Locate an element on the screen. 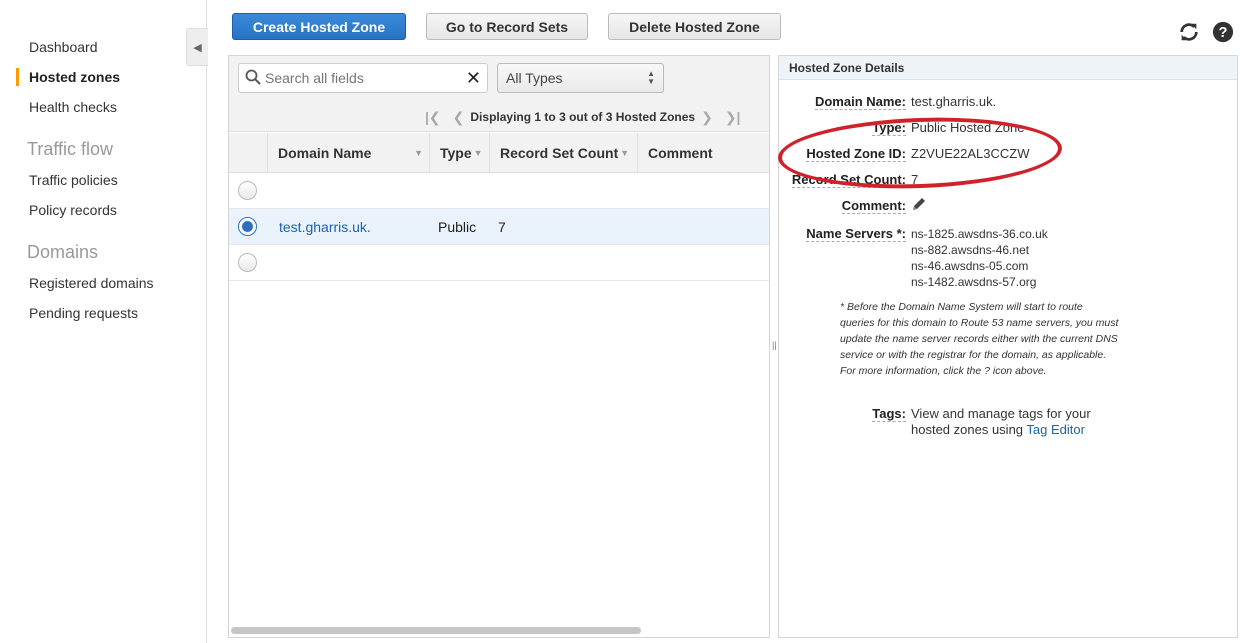 The width and height of the screenshot is (1246, 643). pencil-icon is located at coordinates (919, 205).